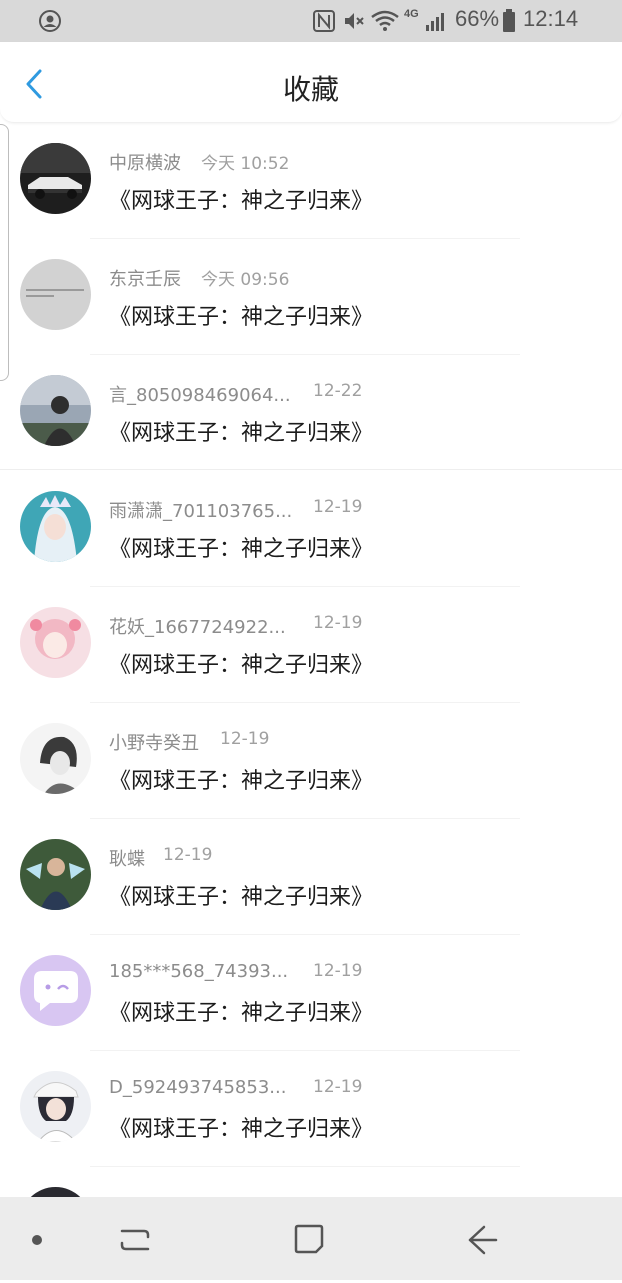 The image size is (622, 1283). I want to click on list-item: 185***568_74393... 12-19 《网球王子：神之子归来》, so click(311, 993).